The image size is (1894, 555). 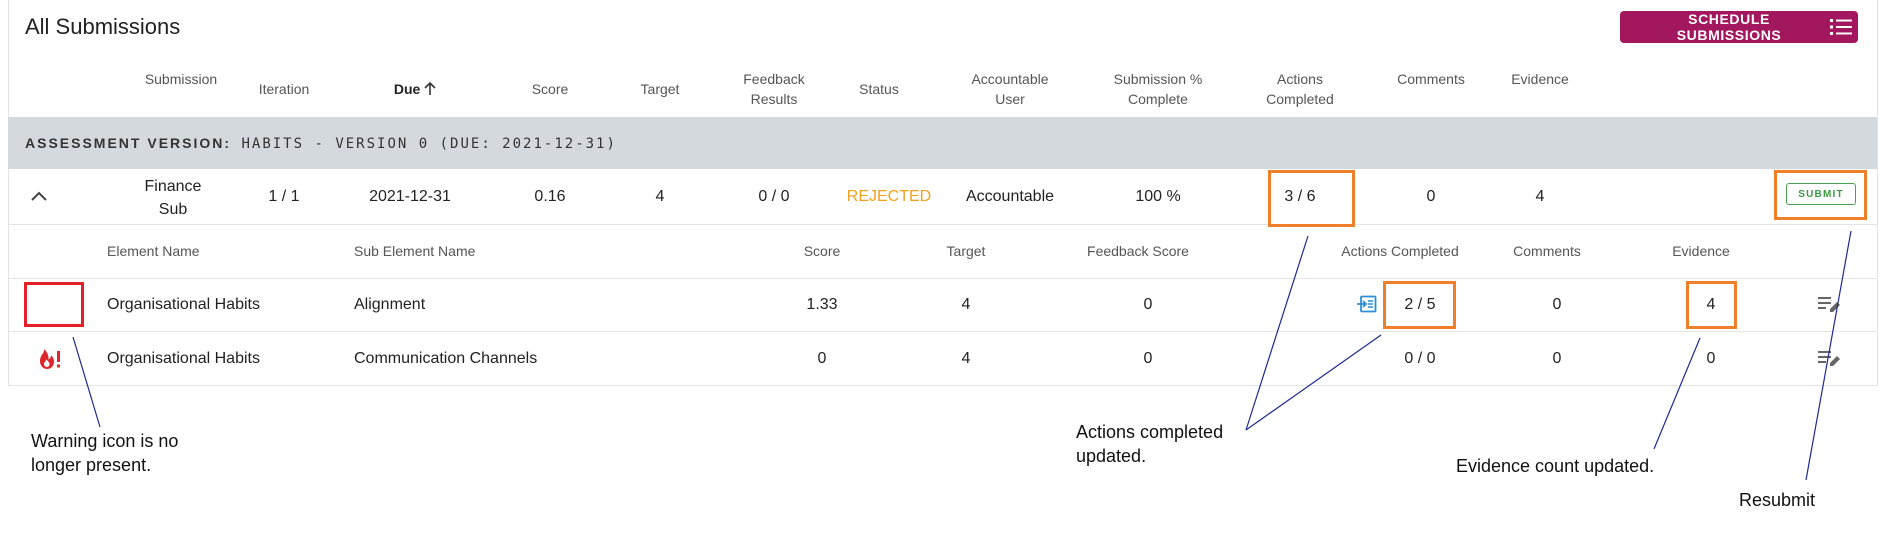 What do you see at coordinates (1150, 432) in the screenshot?
I see `annotation-actions-line1: Actions completed` at bounding box center [1150, 432].